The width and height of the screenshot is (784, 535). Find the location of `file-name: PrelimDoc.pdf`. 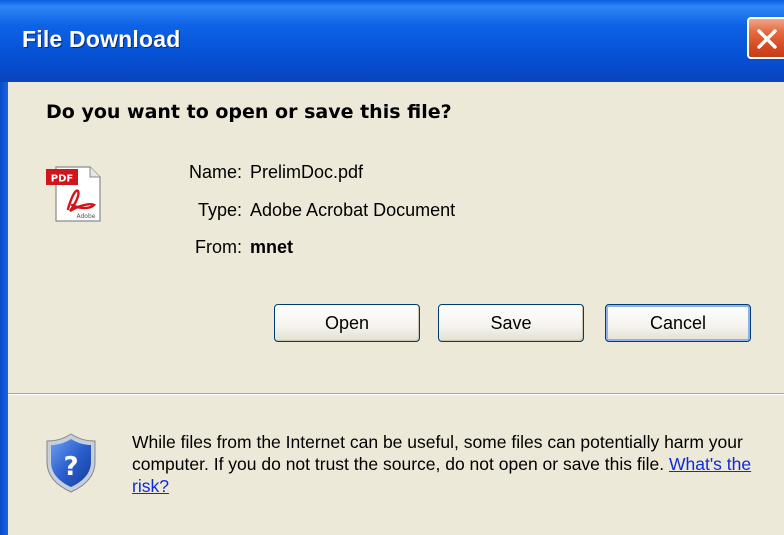

file-name: PrelimDoc.pdf is located at coordinates (307, 172).